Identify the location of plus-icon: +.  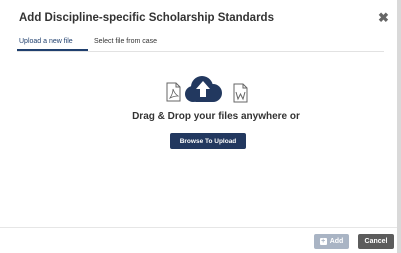
(323, 241).